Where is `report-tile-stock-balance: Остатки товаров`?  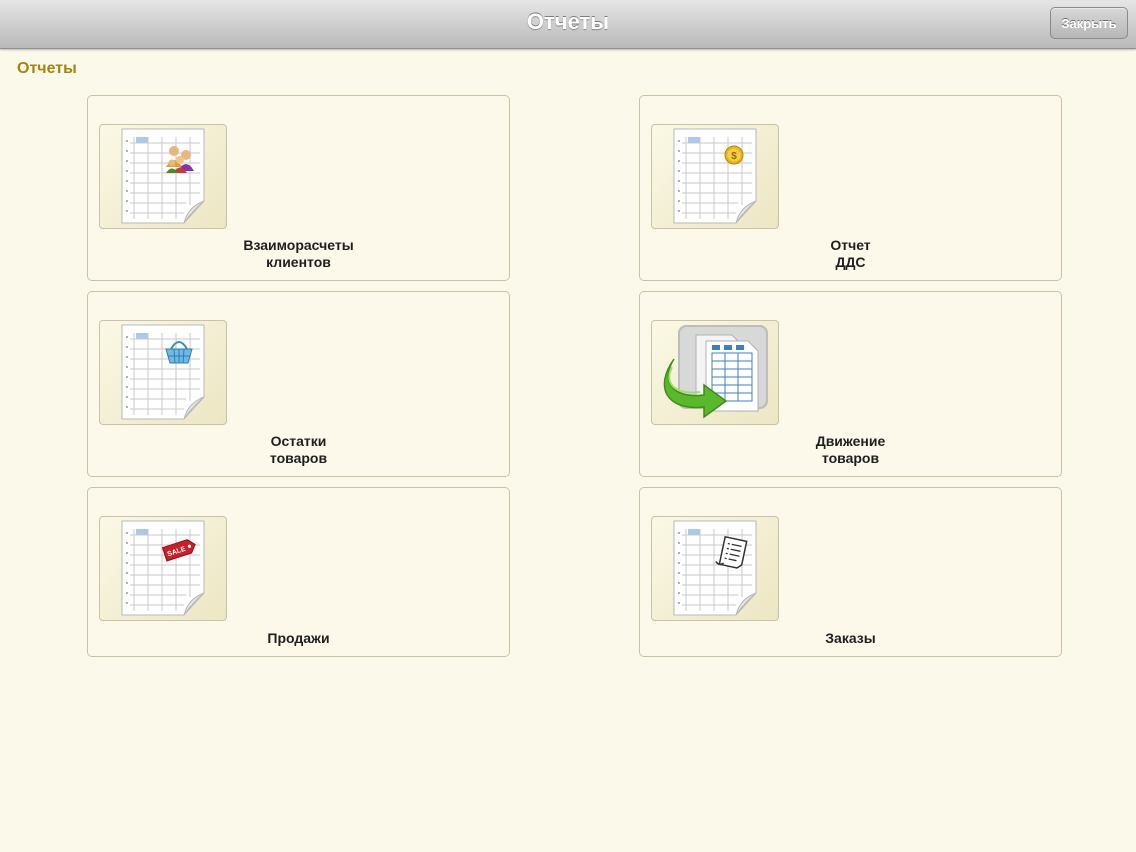
report-tile-stock-balance: Остатки товаров is located at coordinates (298, 384).